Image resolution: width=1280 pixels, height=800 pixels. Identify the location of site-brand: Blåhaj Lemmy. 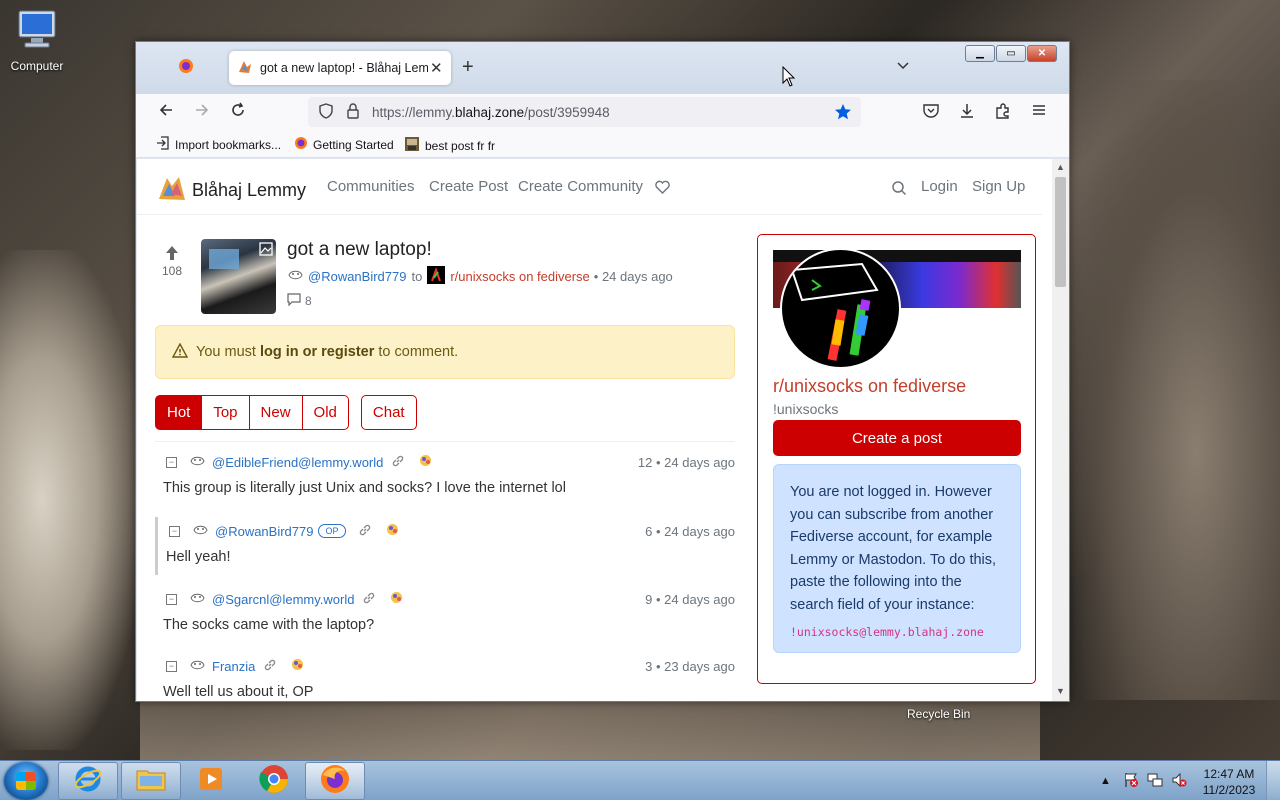
(231, 190).